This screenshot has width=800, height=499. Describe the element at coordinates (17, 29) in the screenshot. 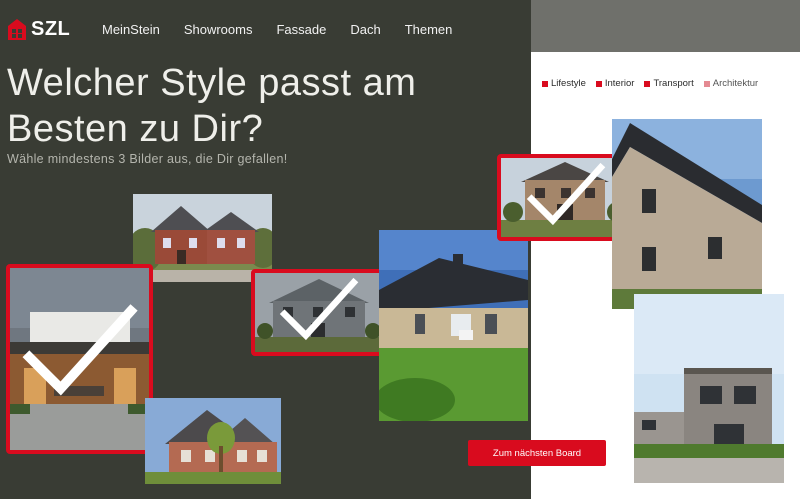

I see `logo-icon` at that location.